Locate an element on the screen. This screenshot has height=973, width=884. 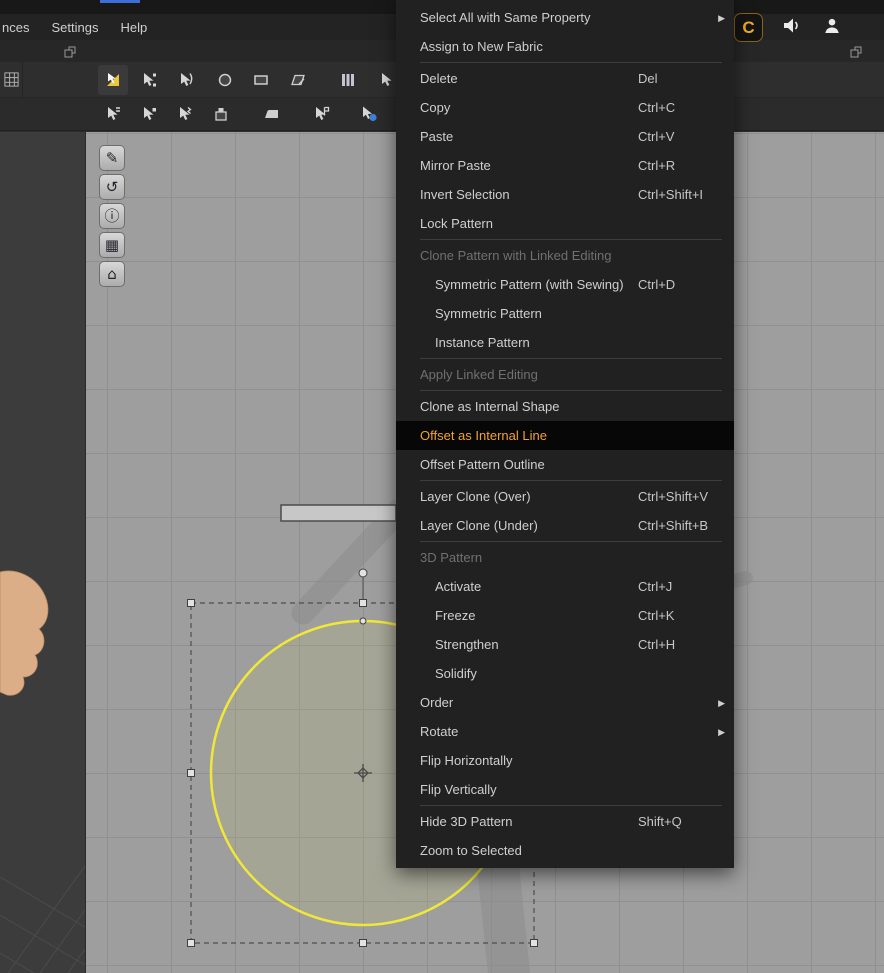
home-view-button: ⌂ is located at coordinates (112, 274).